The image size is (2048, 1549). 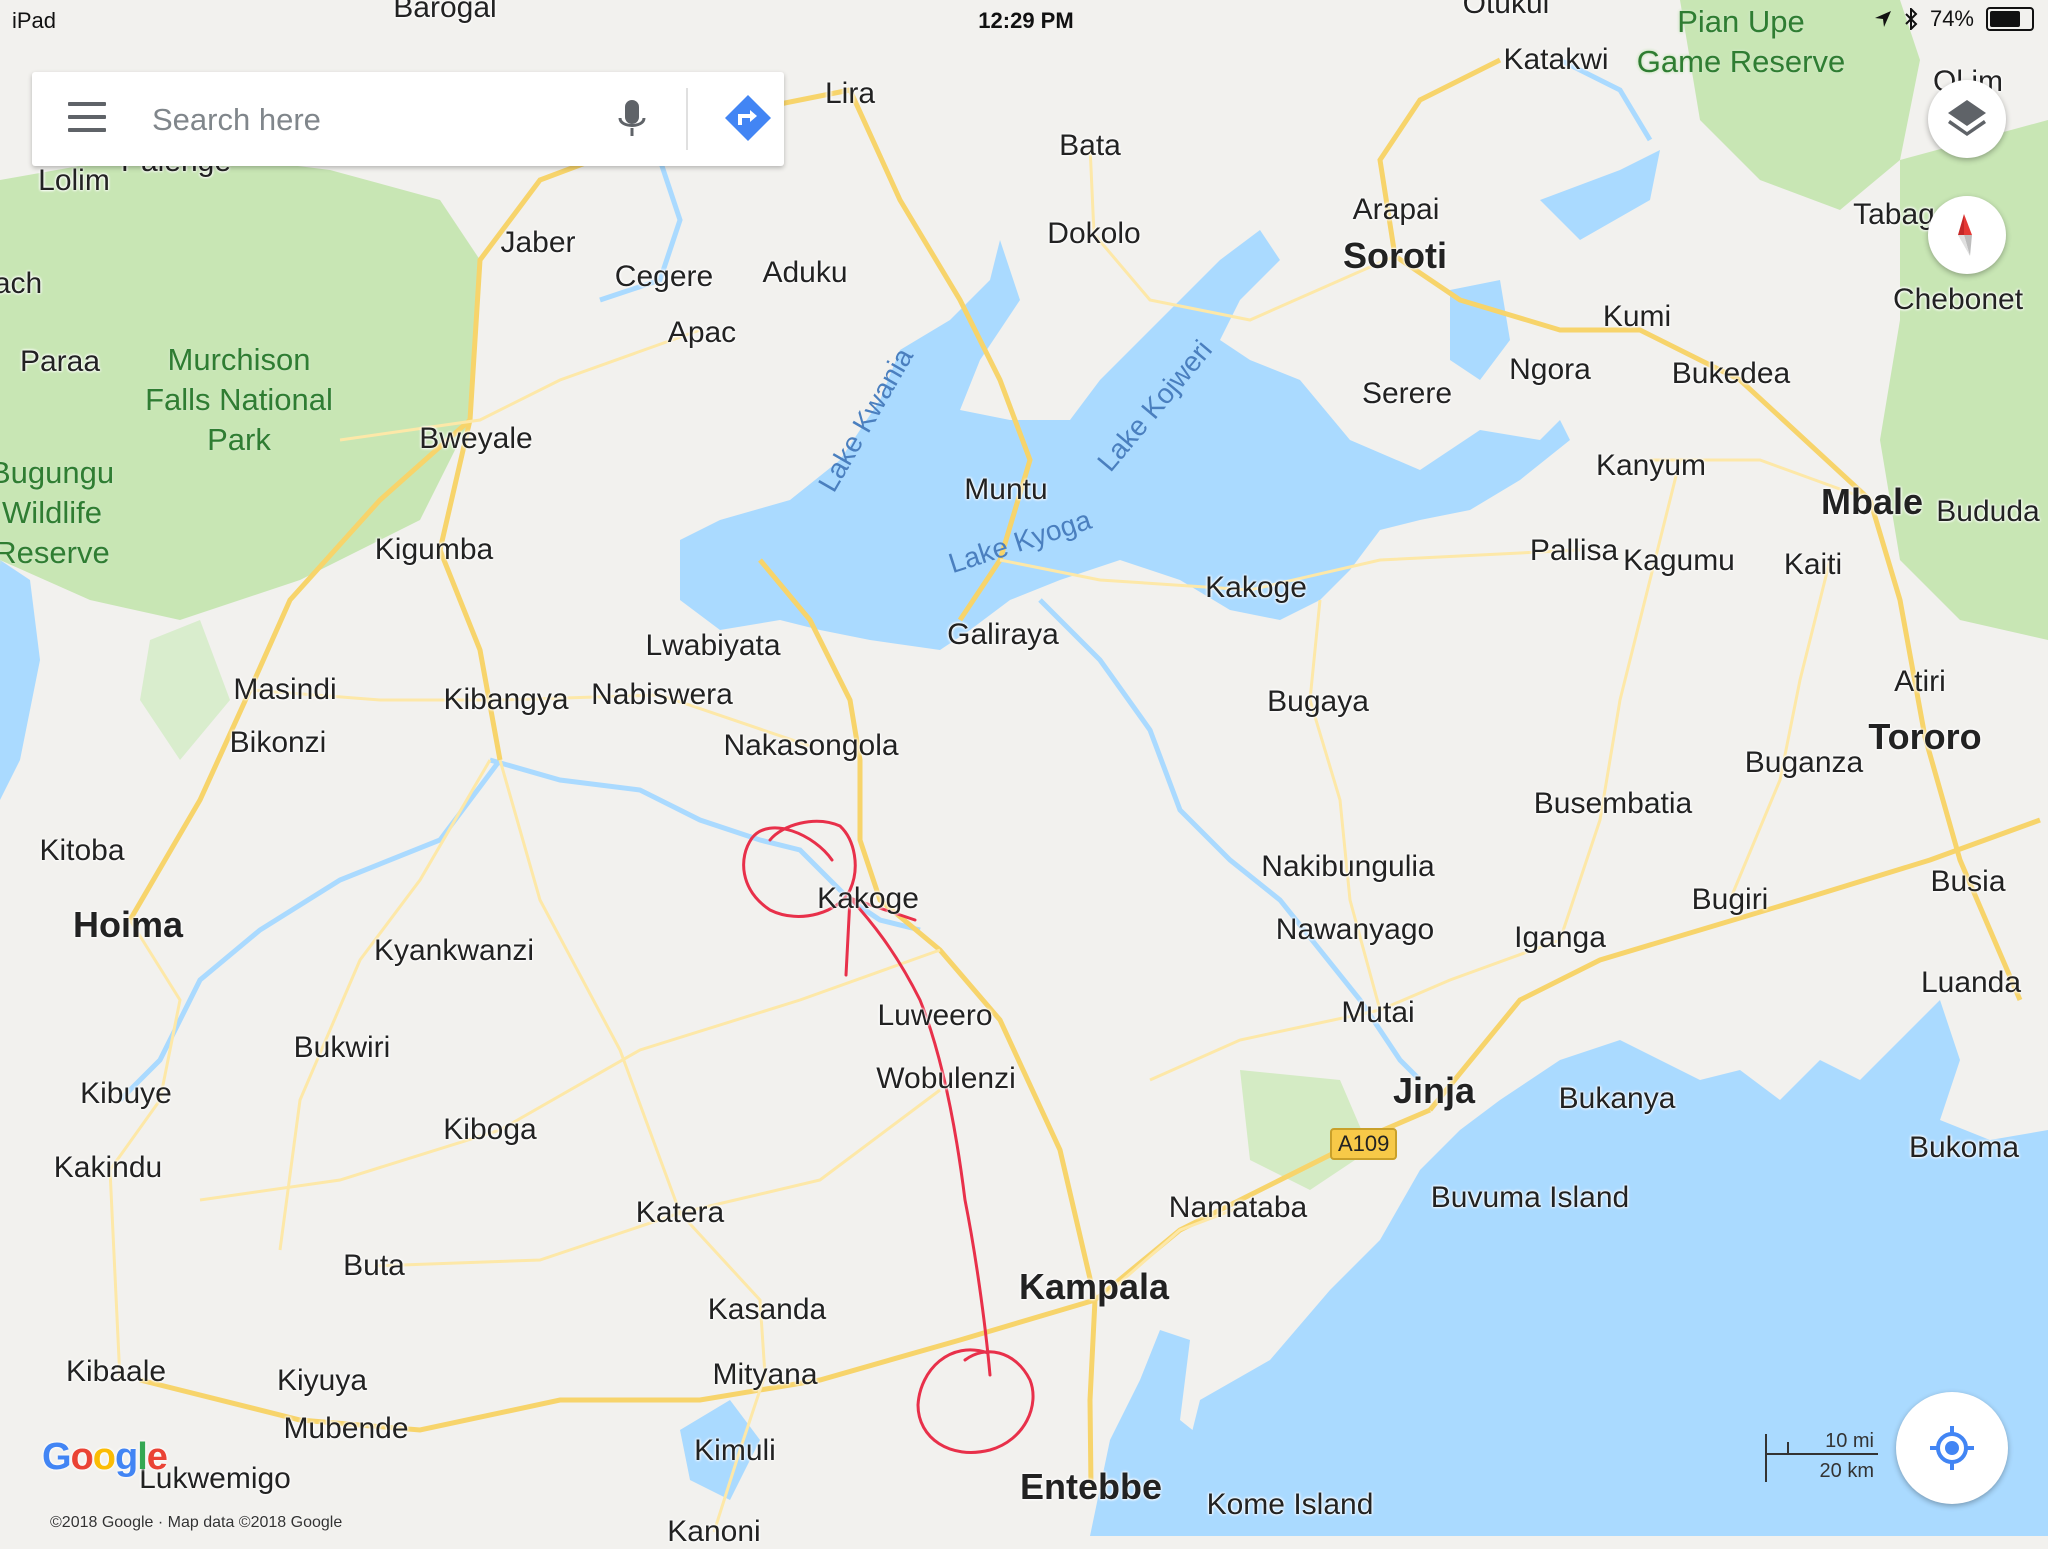 I want to click on place-label: Kagumu, so click(x=1679, y=560).